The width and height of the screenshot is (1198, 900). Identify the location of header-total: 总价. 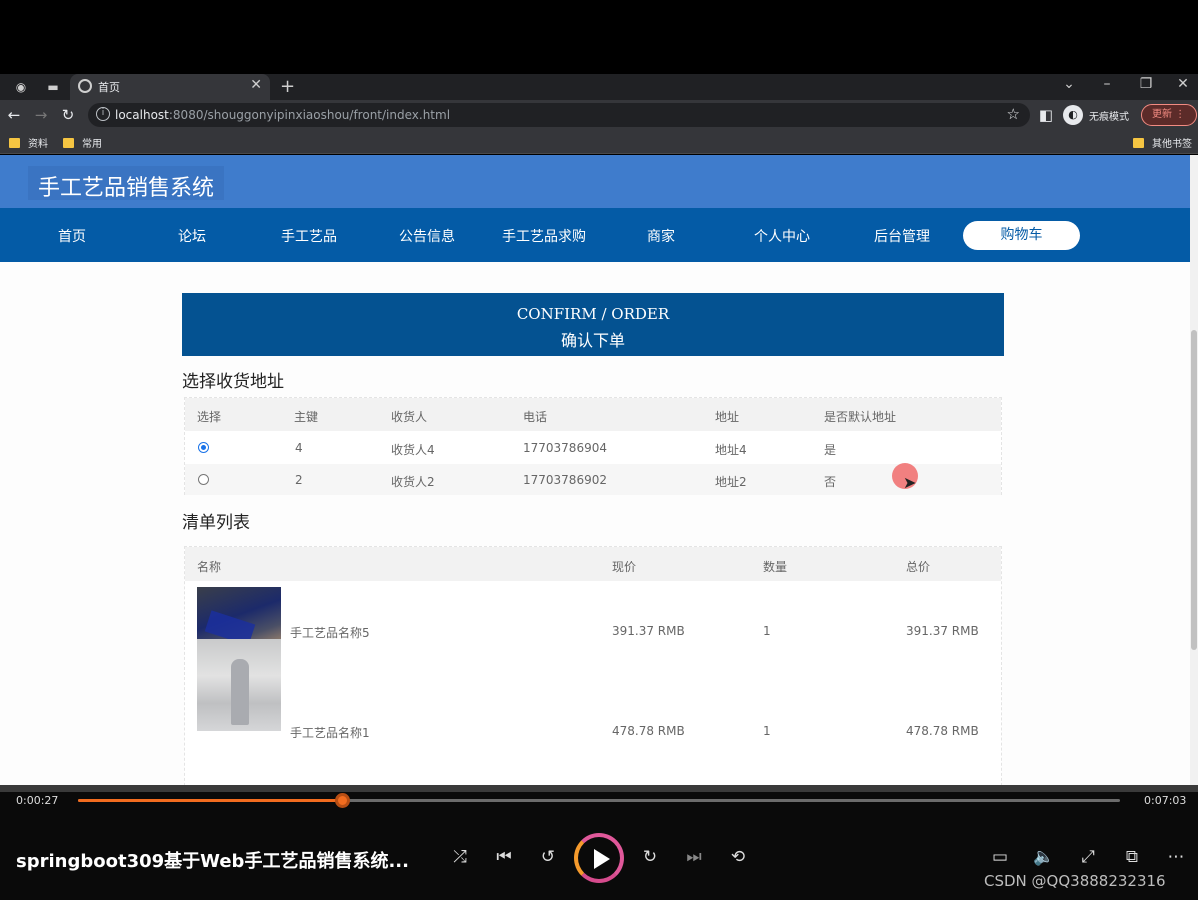
(918, 567).